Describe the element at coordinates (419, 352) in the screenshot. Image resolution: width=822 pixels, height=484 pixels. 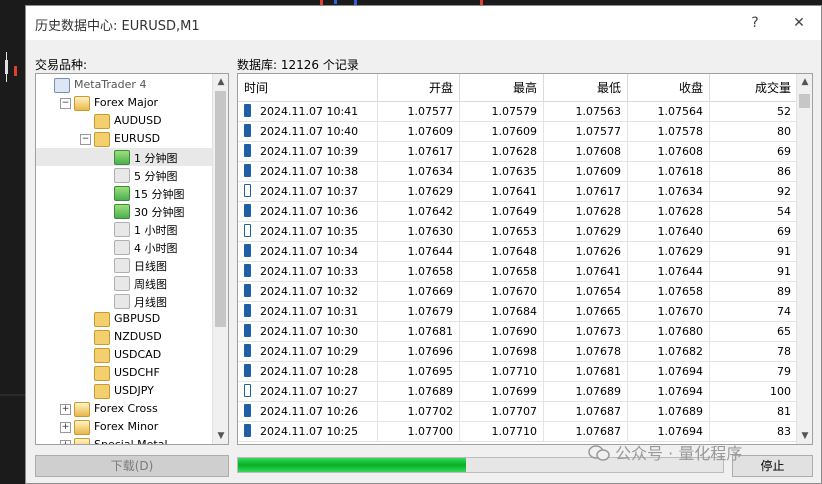
I see `table-cell: 1.07696` at that location.